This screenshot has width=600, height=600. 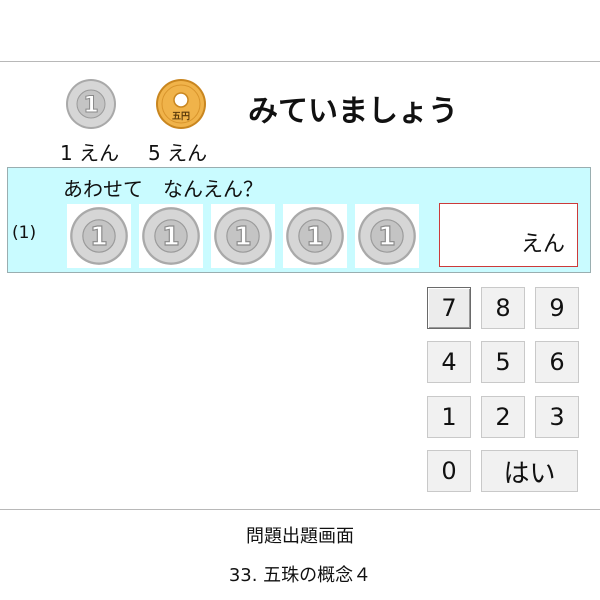 What do you see at coordinates (353, 111) in the screenshot?
I see `page-title: みていましょう` at bounding box center [353, 111].